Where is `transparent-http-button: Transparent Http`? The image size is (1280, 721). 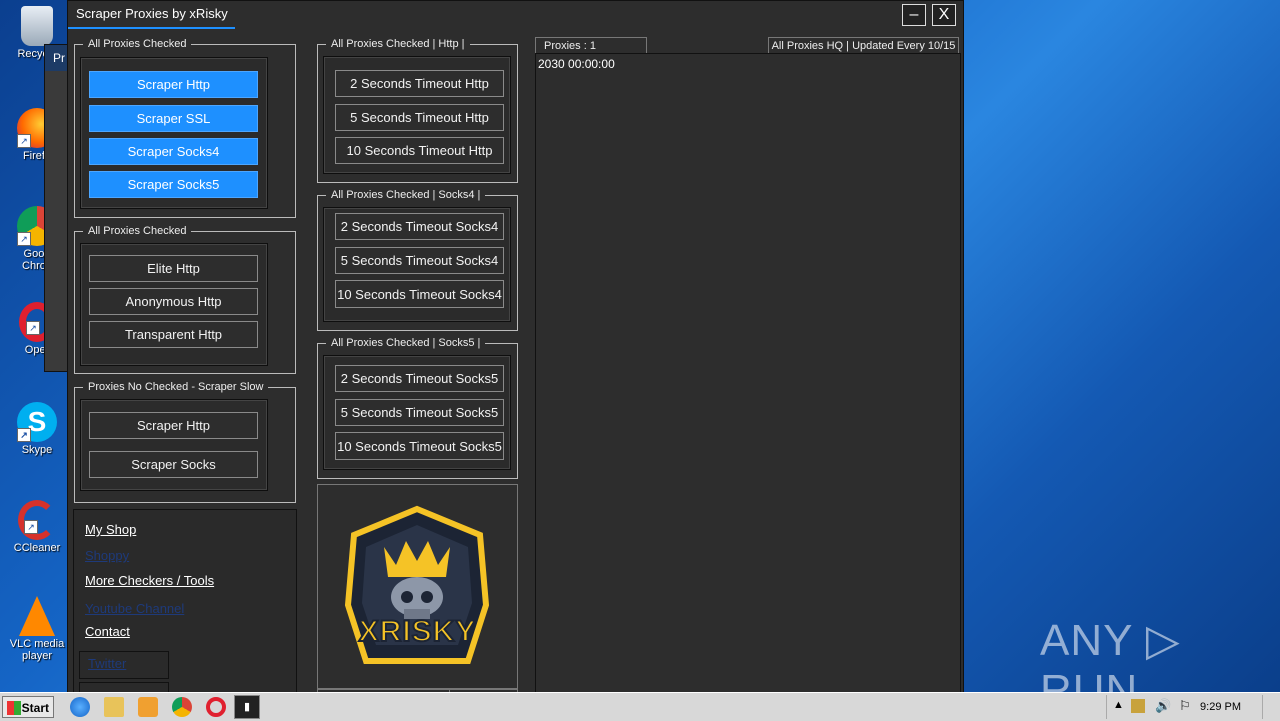 transparent-http-button: Transparent Http is located at coordinates (173, 334).